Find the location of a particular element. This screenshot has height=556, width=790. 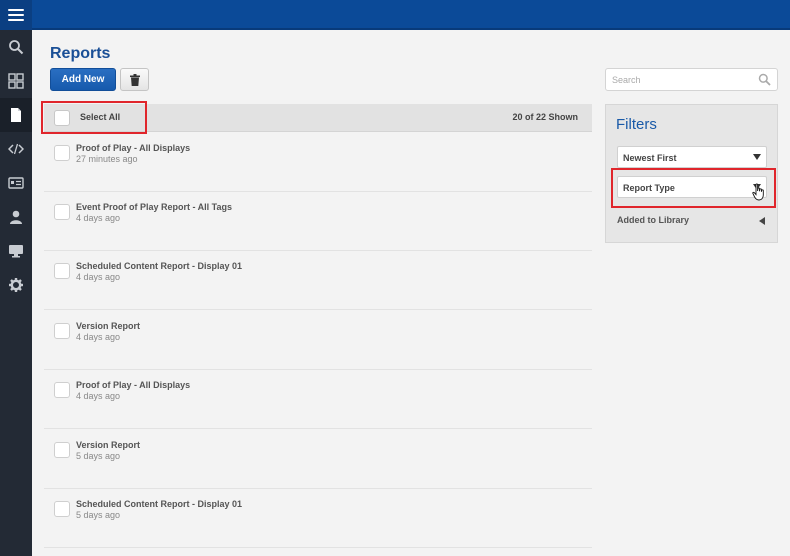

page-title: Reports is located at coordinates (80, 53).